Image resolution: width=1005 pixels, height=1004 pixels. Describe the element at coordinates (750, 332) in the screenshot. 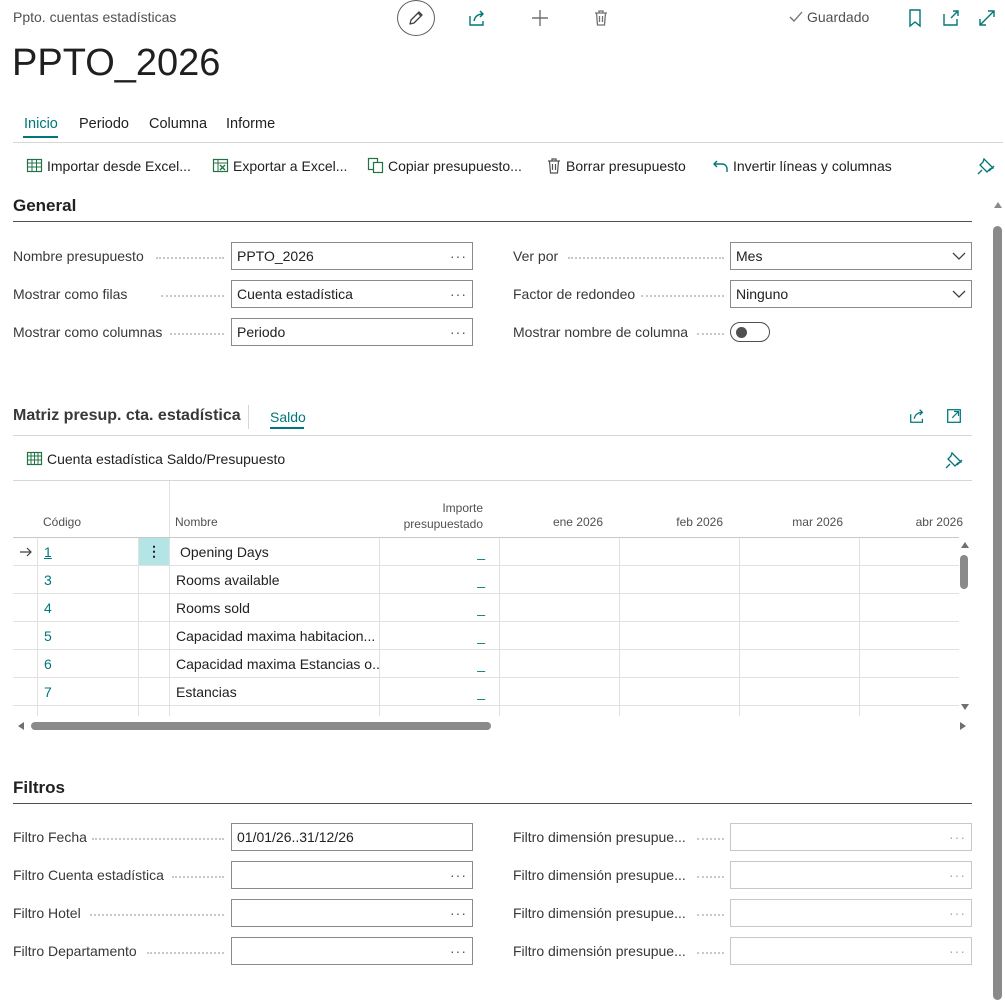

I see `show-col-name-toggle` at that location.